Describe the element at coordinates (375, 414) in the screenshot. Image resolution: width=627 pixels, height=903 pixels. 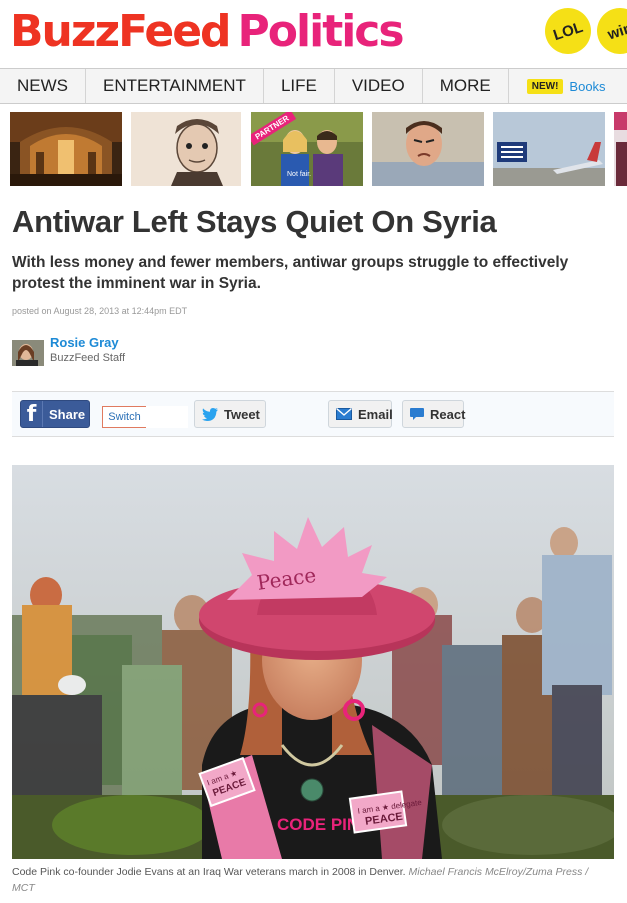
I see `email-label: Email` at that location.